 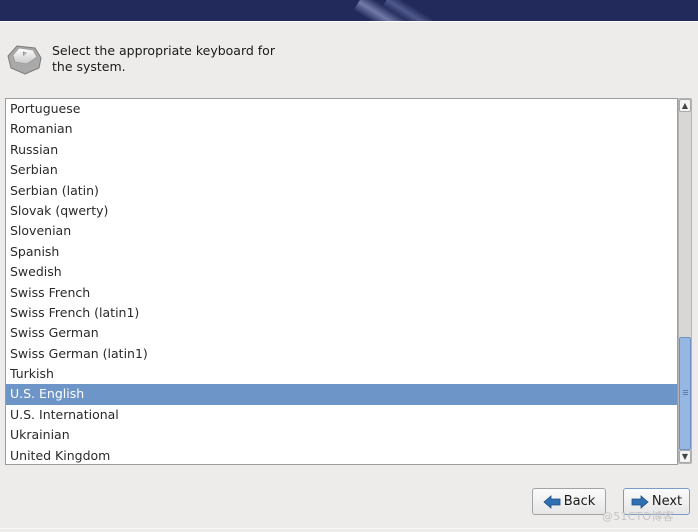 I want to click on list-item: Portuguese, so click(x=341, y=109).